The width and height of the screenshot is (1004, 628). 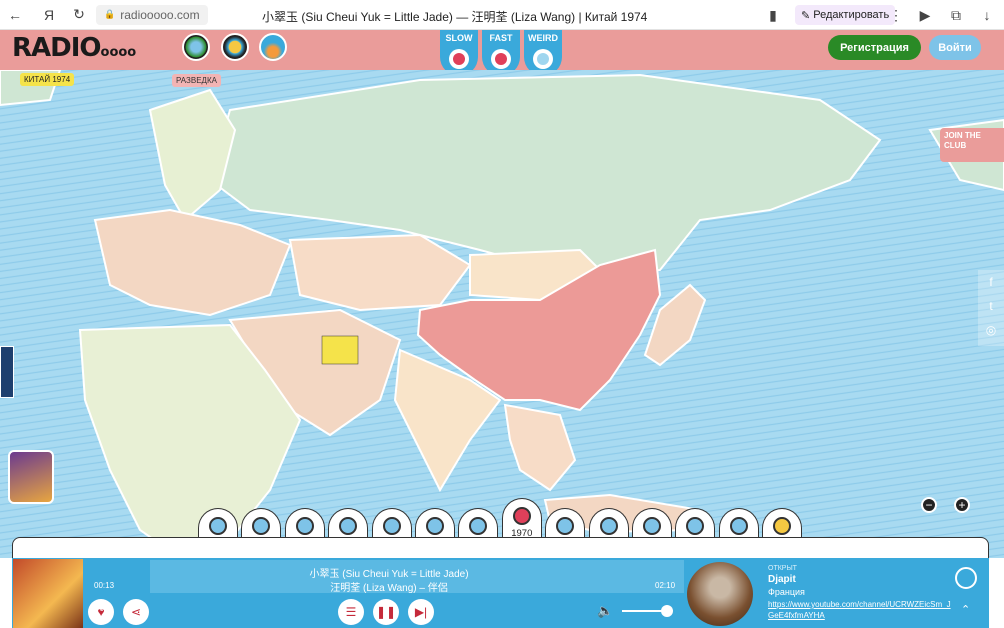 What do you see at coordinates (118, 52) in the screenshot?
I see `logo-tail: oooo` at bounding box center [118, 52].